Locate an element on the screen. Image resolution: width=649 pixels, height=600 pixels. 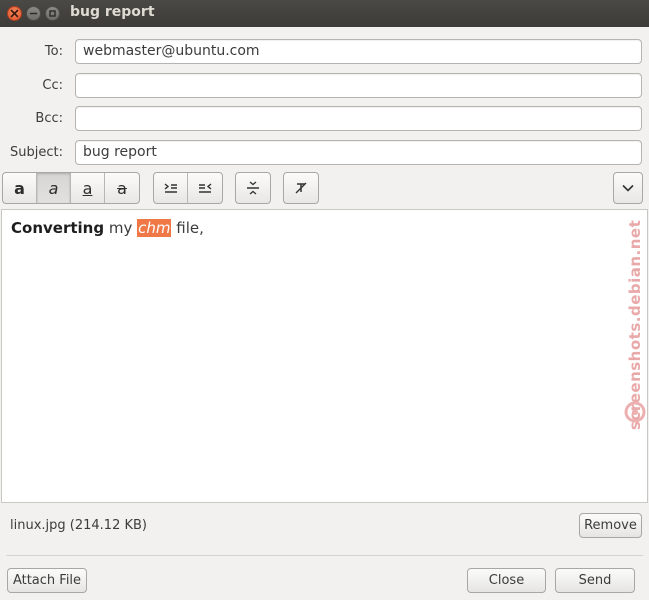
bcc-field is located at coordinates (358, 118).